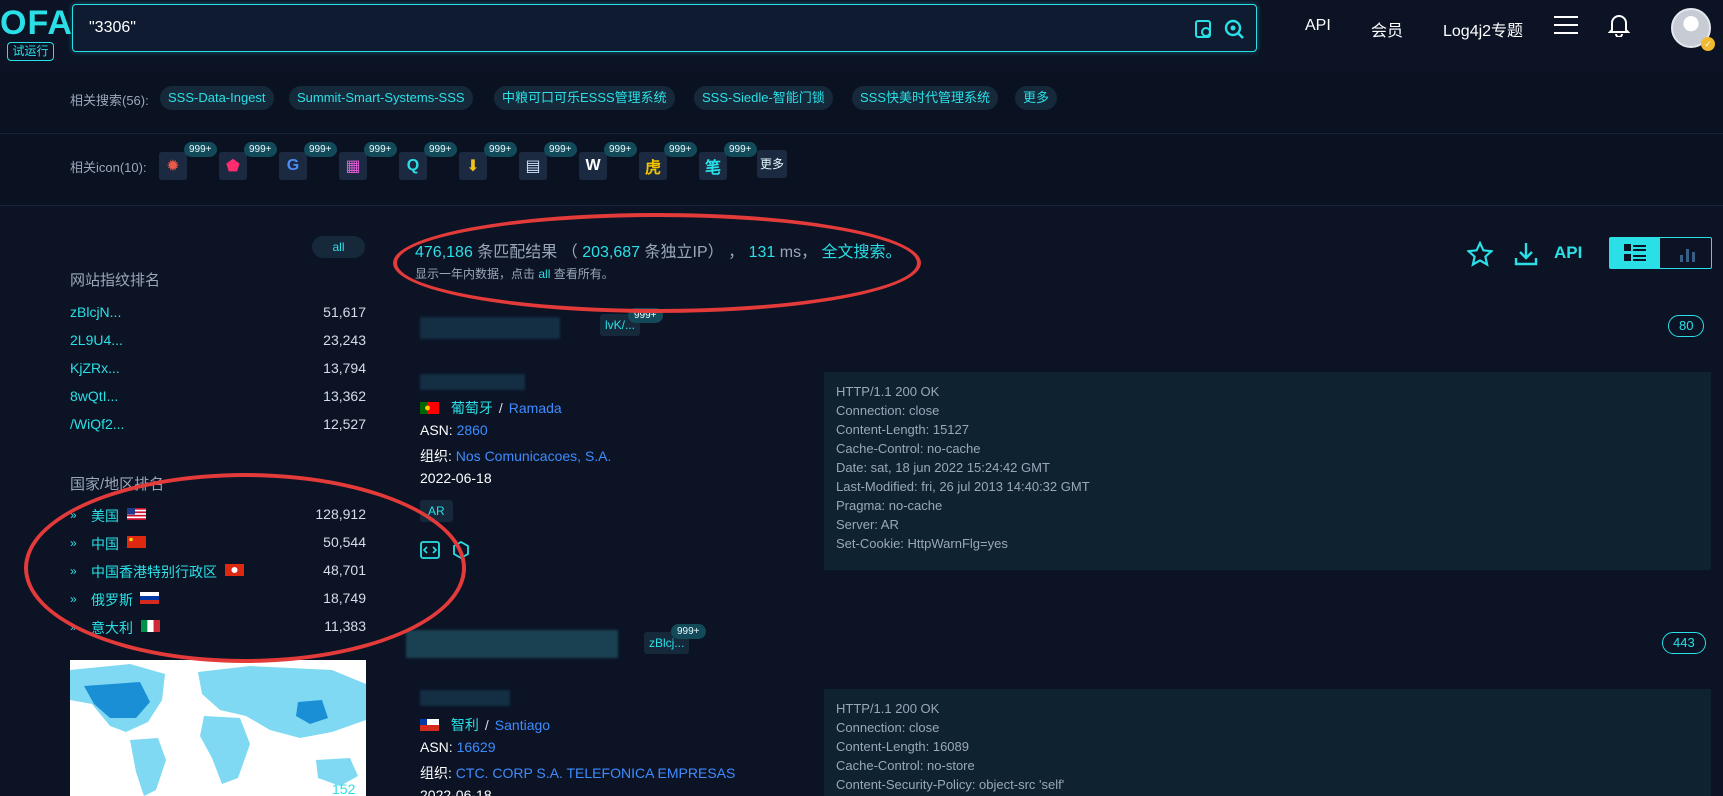 This screenshot has height=796, width=1723. Describe the element at coordinates (535, 408) in the screenshot. I see `city-link: Ramada` at that location.